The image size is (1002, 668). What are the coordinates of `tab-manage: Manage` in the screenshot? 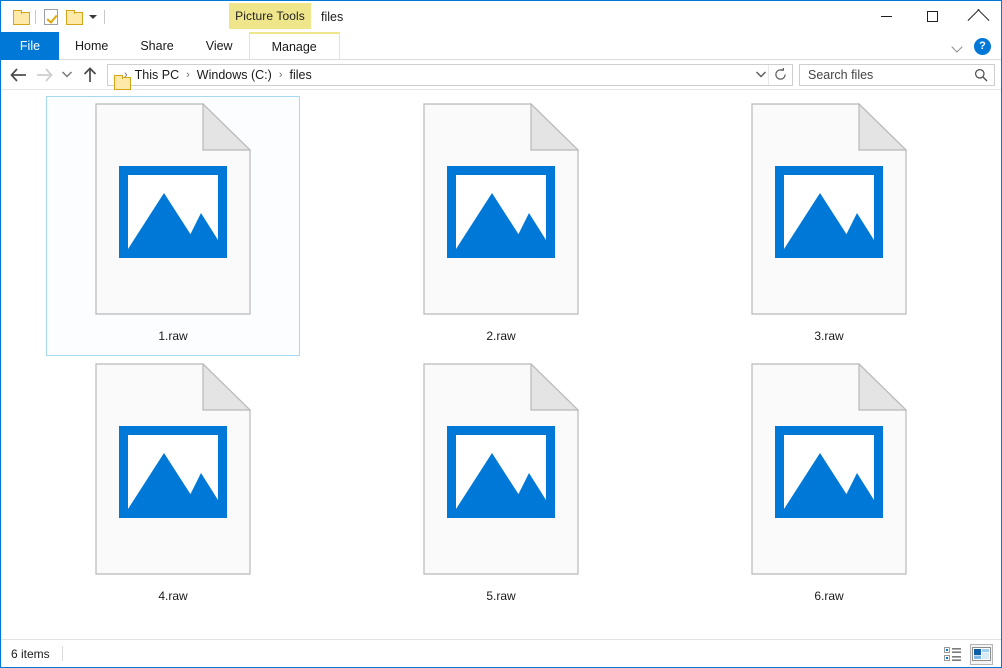 It's located at (294, 46).